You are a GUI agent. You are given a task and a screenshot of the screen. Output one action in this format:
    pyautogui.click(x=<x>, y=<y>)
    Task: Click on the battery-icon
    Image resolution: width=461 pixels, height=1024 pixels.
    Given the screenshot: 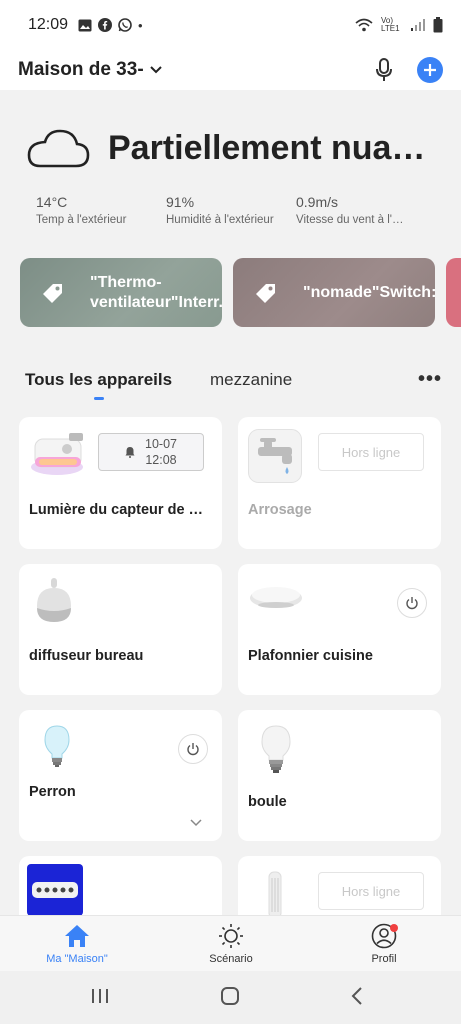 What is the action you would take?
    pyautogui.click(x=438, y=25)
    